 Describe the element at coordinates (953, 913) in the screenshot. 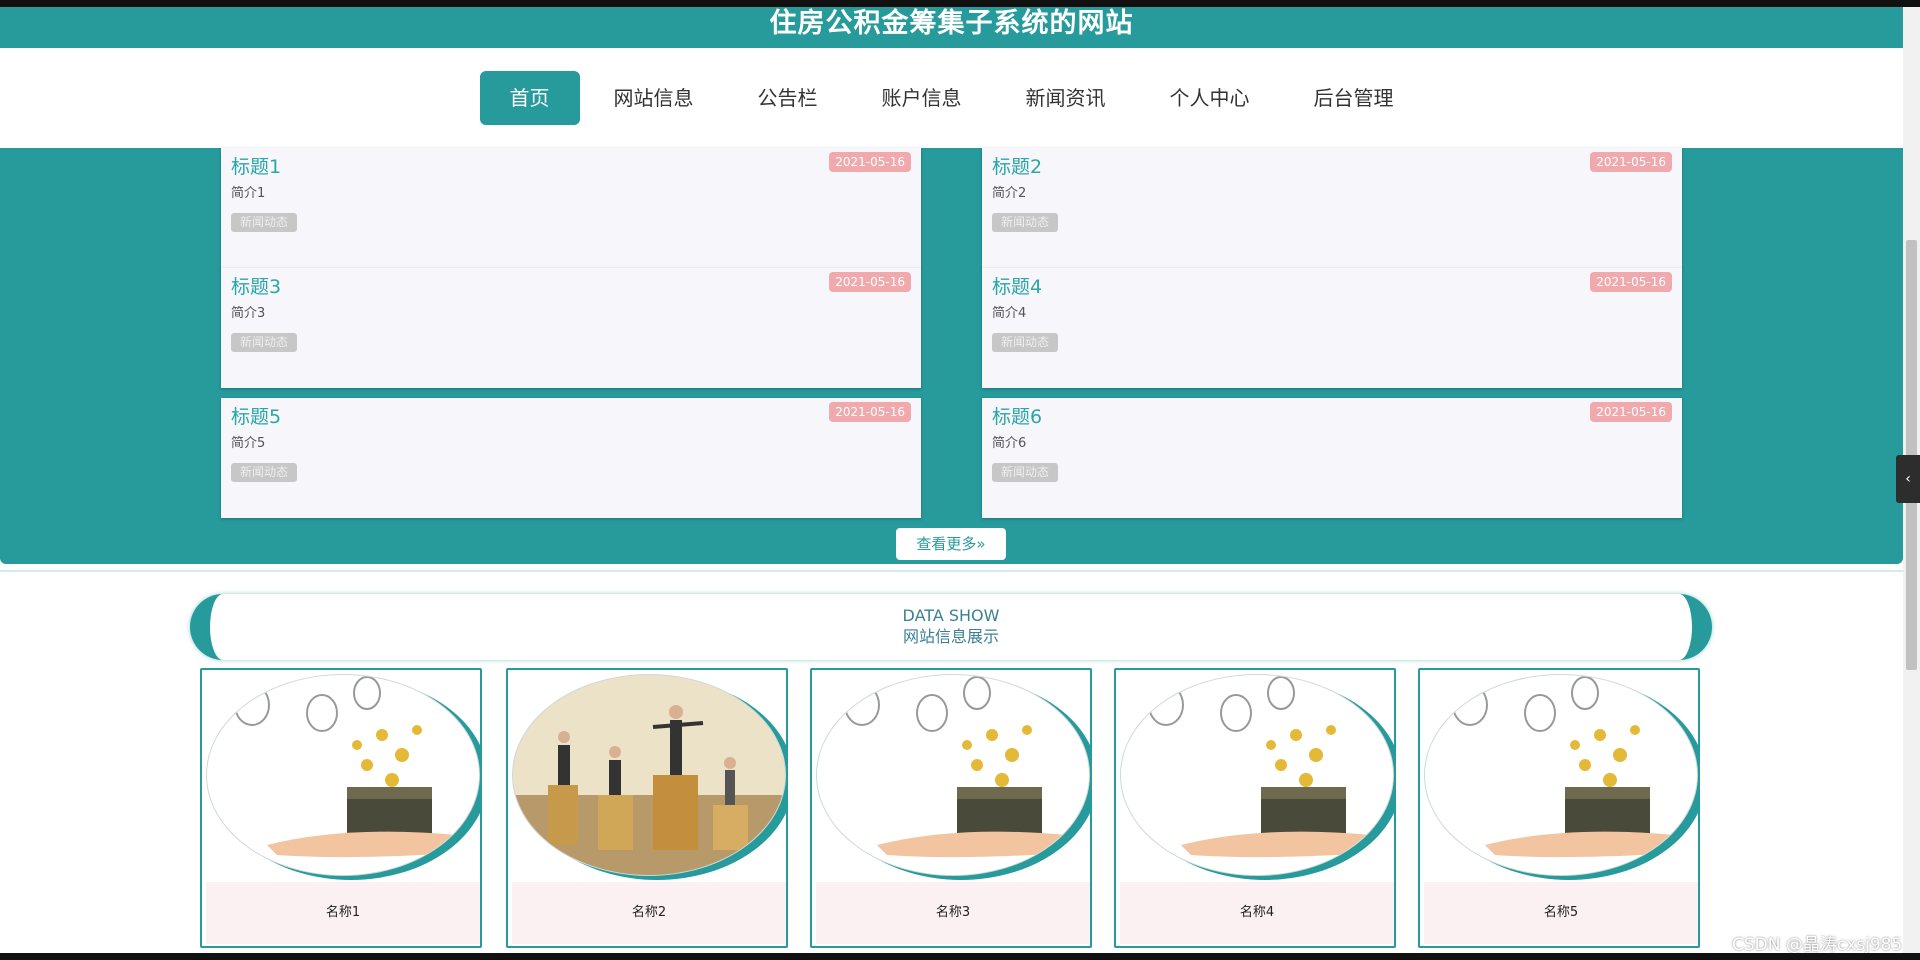

I see `product-name: 名称3` at that location.